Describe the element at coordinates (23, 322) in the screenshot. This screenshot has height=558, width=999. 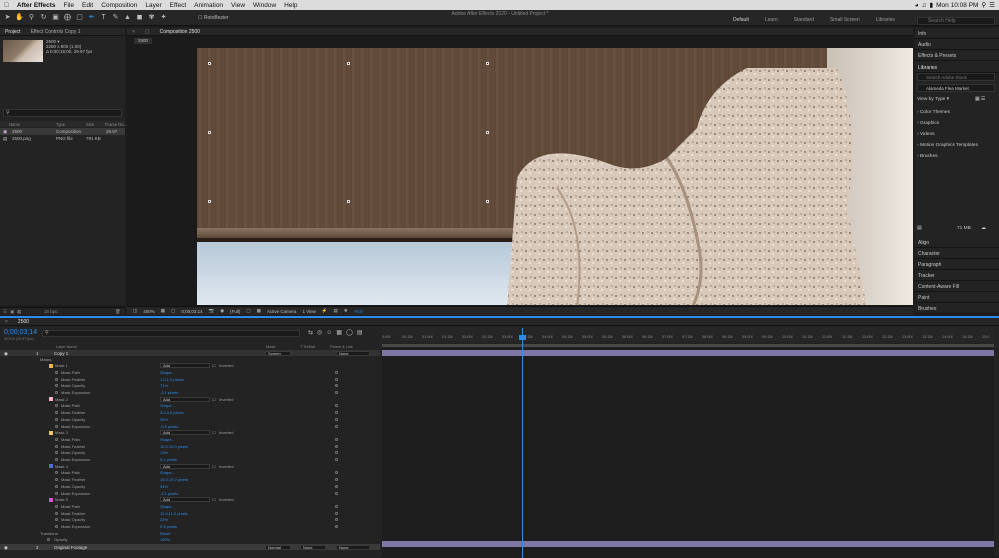
I see `tab-timeline: 2500` at that location.